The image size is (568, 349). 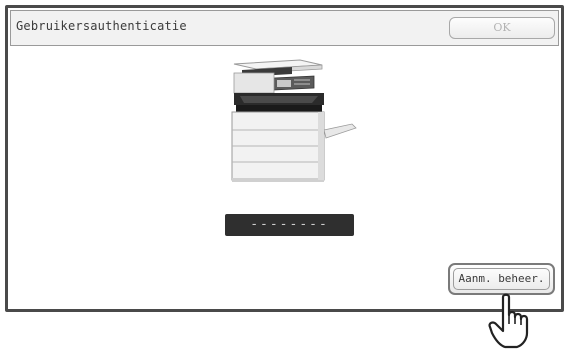 What do you see at coordinates (284, 28) in the screenshot?
I see `title-bar: Gebruikersauthenticatie OK` at bounding box center [284, 28].